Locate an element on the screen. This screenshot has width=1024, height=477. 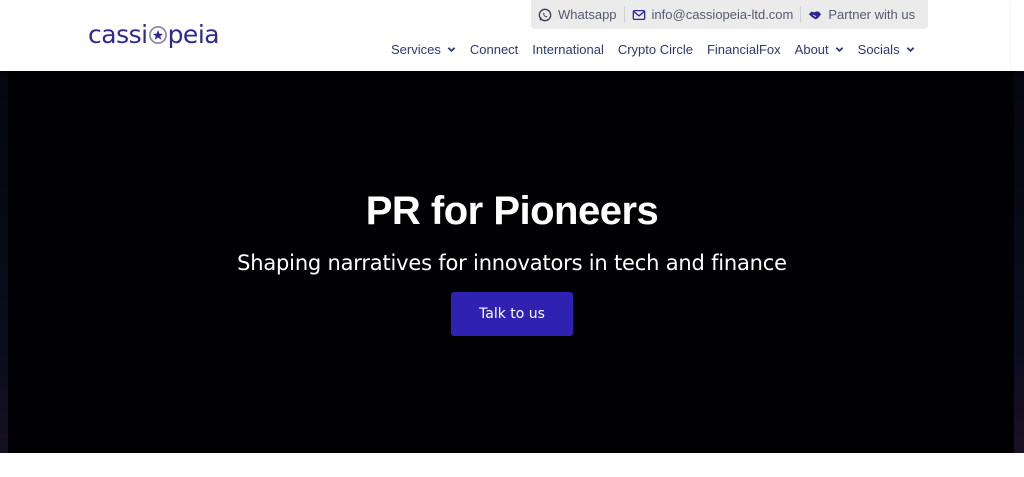
partner-link: Partner with us is located at coordinates (861, 14).